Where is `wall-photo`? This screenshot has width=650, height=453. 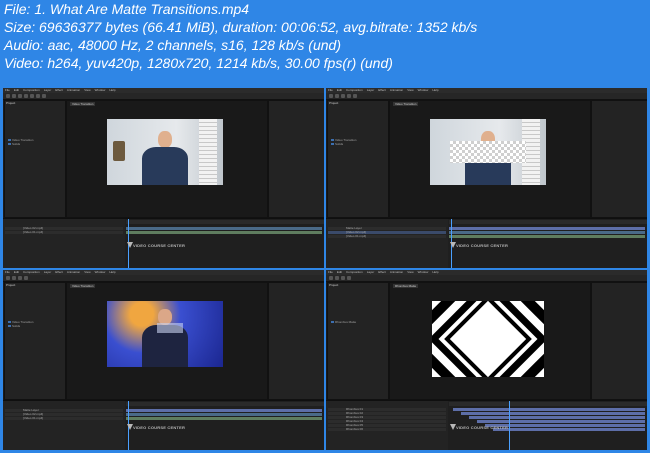 wall-photo is located at coordinates (119, 151).